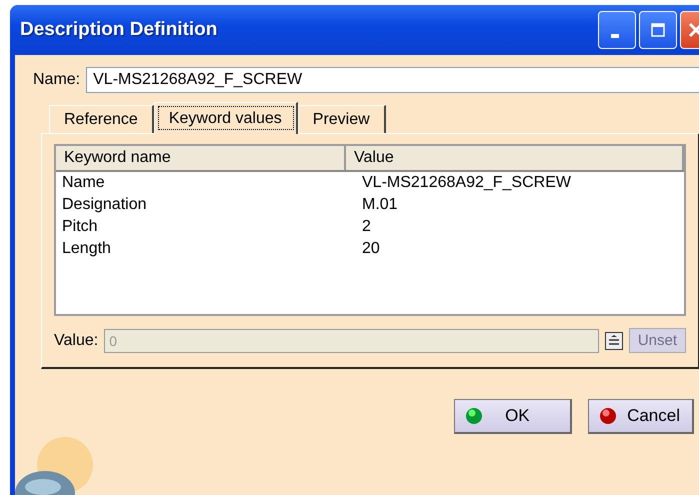 The height and width of the screenshot is (495, 699). I want to click on column-header: Keyword name, so click(201, 158).